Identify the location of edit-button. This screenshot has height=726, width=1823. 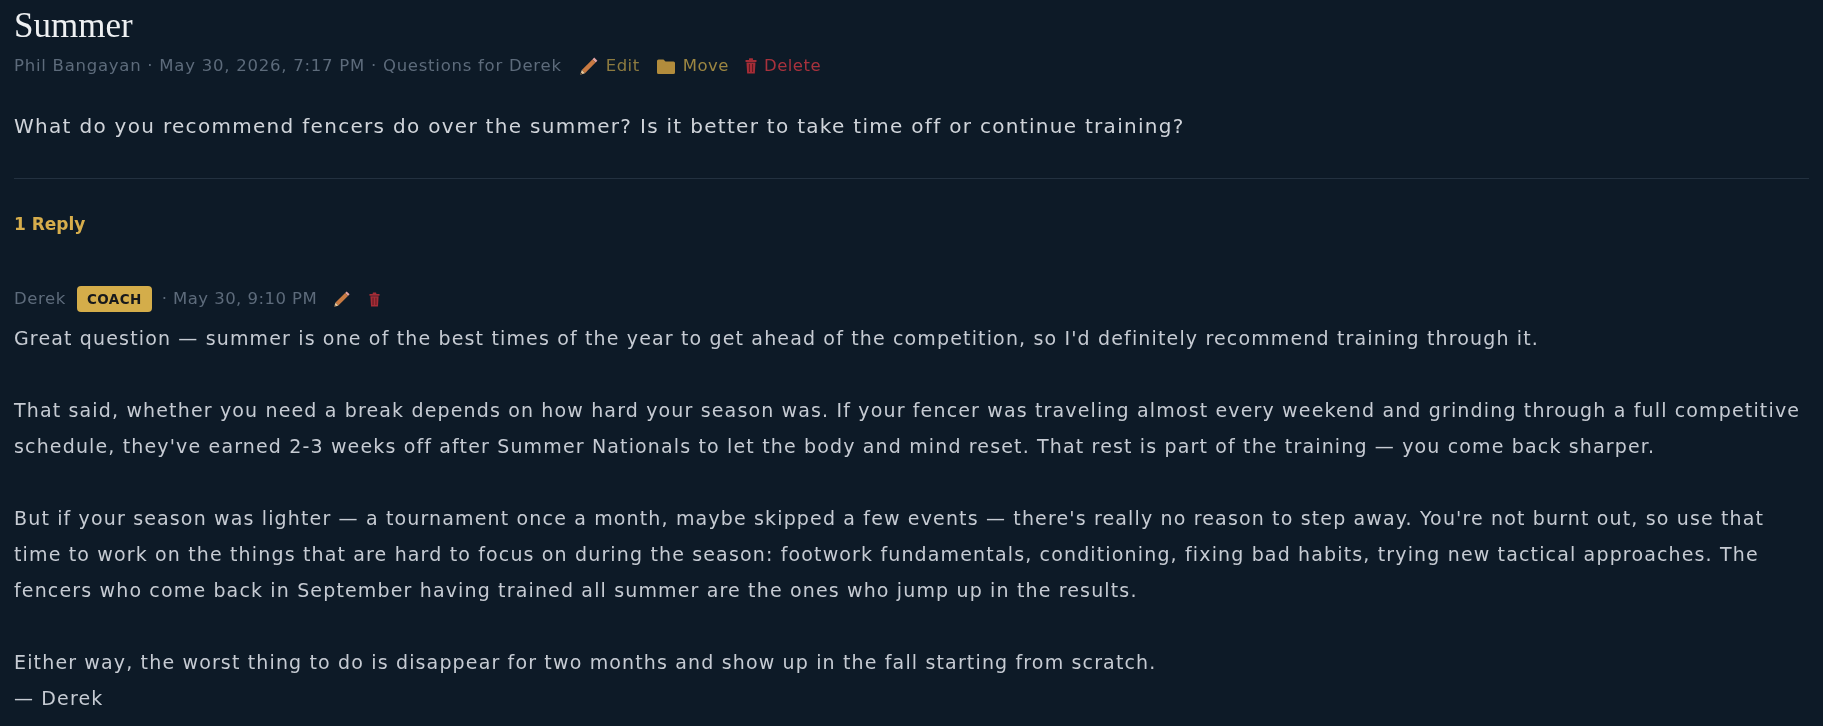
(342, 299).